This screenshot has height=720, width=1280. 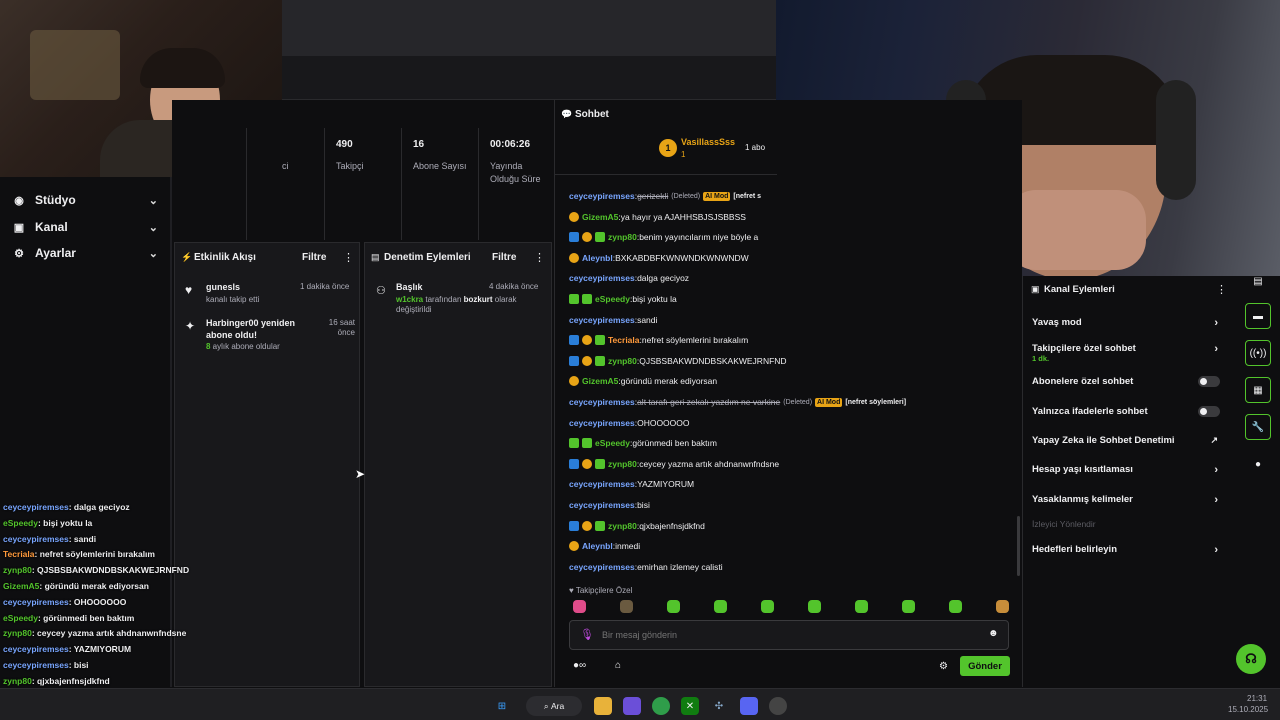 What do you see at coordinates (778, 706) in the screenshot?
I see `obs-icon` at bounding box center [778, 706].